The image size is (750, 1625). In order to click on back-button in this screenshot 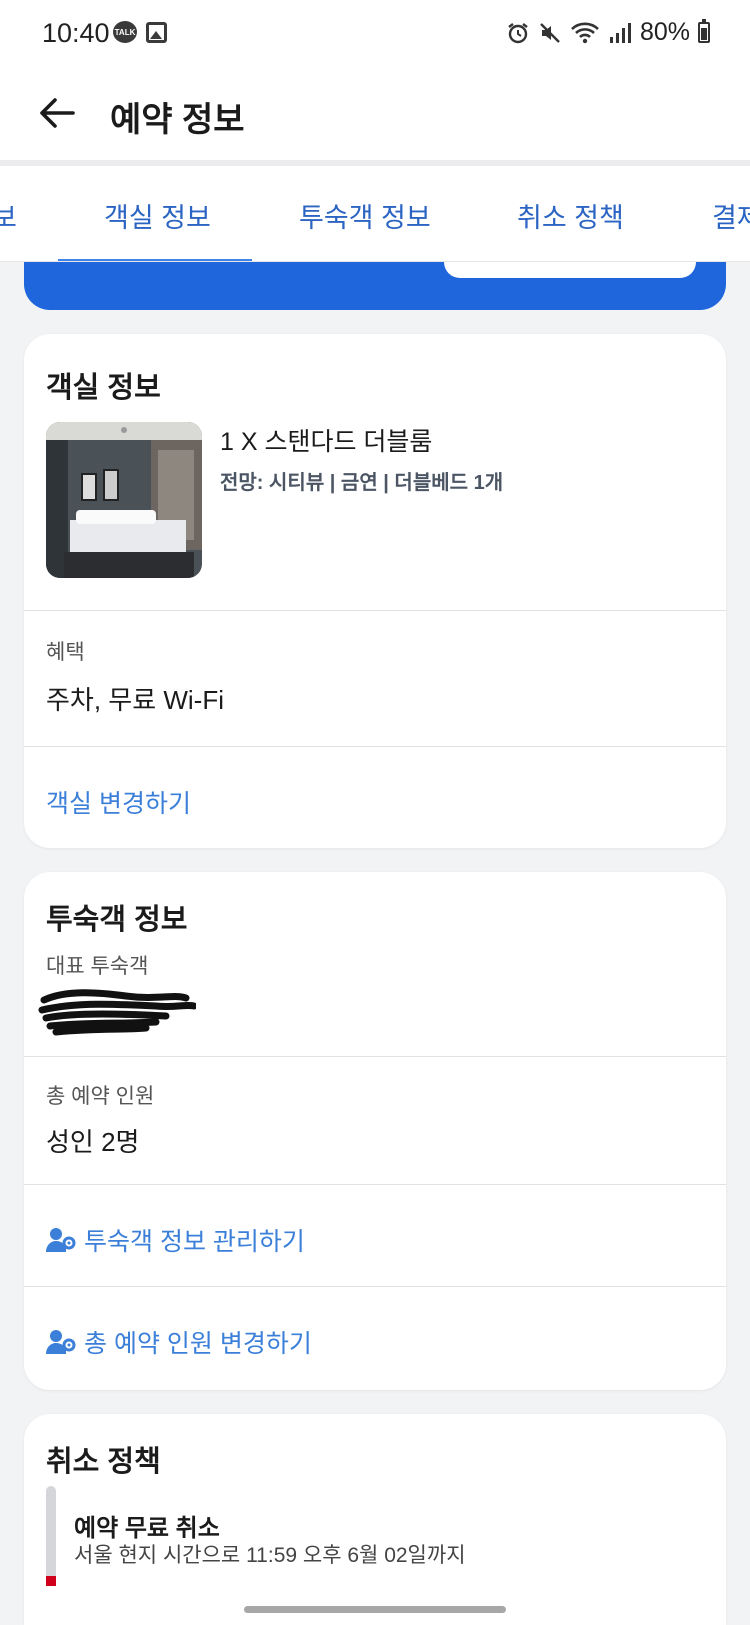, I will do `click(57, 113)`.